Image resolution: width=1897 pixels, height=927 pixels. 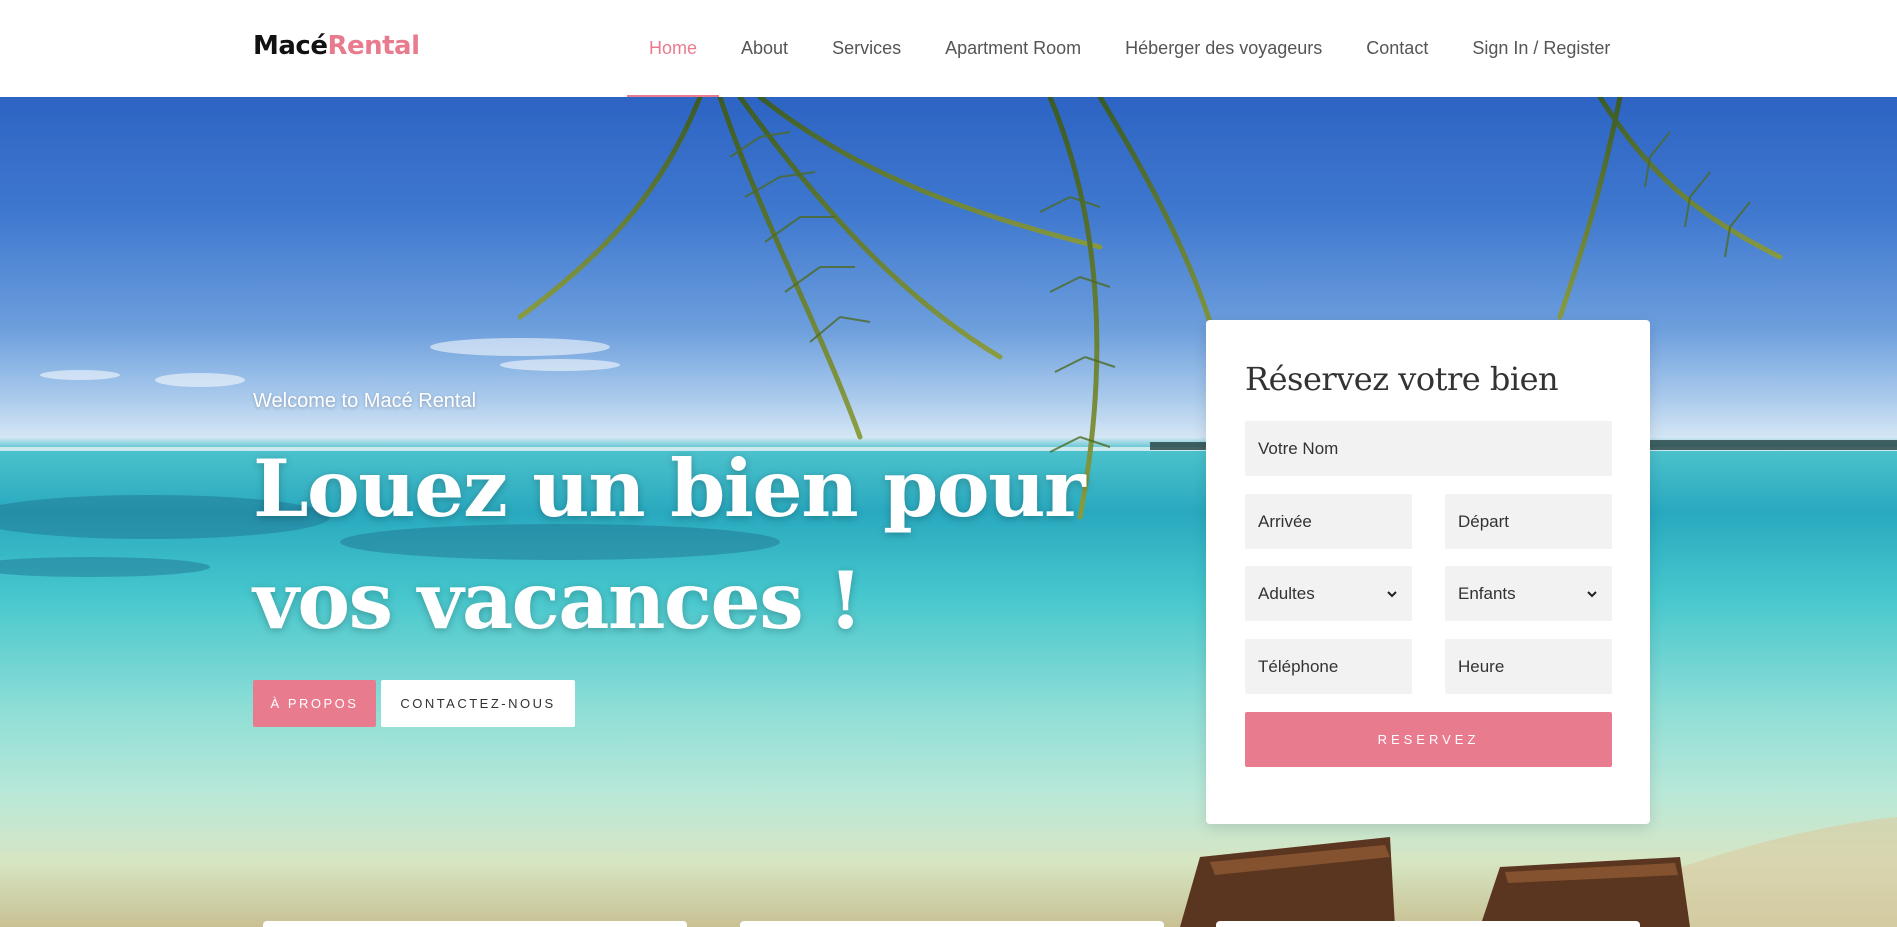 What do you see at coordinates (558, 600) in the screenshot?
I see `hero-headline-line2: vos vacances !` at bounding box center [558, 600].